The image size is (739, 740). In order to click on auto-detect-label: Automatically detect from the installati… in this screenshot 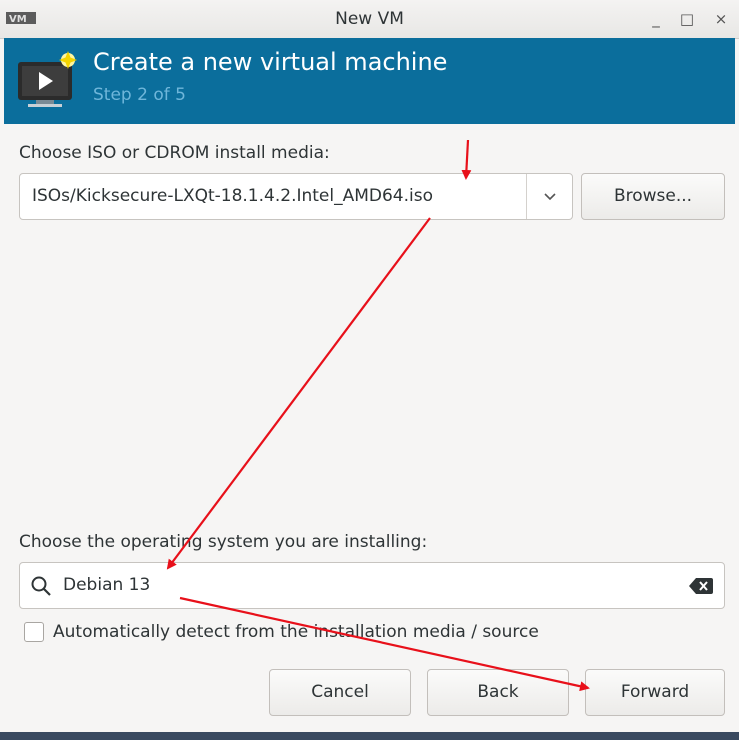, I will do `click(296, 632)`.